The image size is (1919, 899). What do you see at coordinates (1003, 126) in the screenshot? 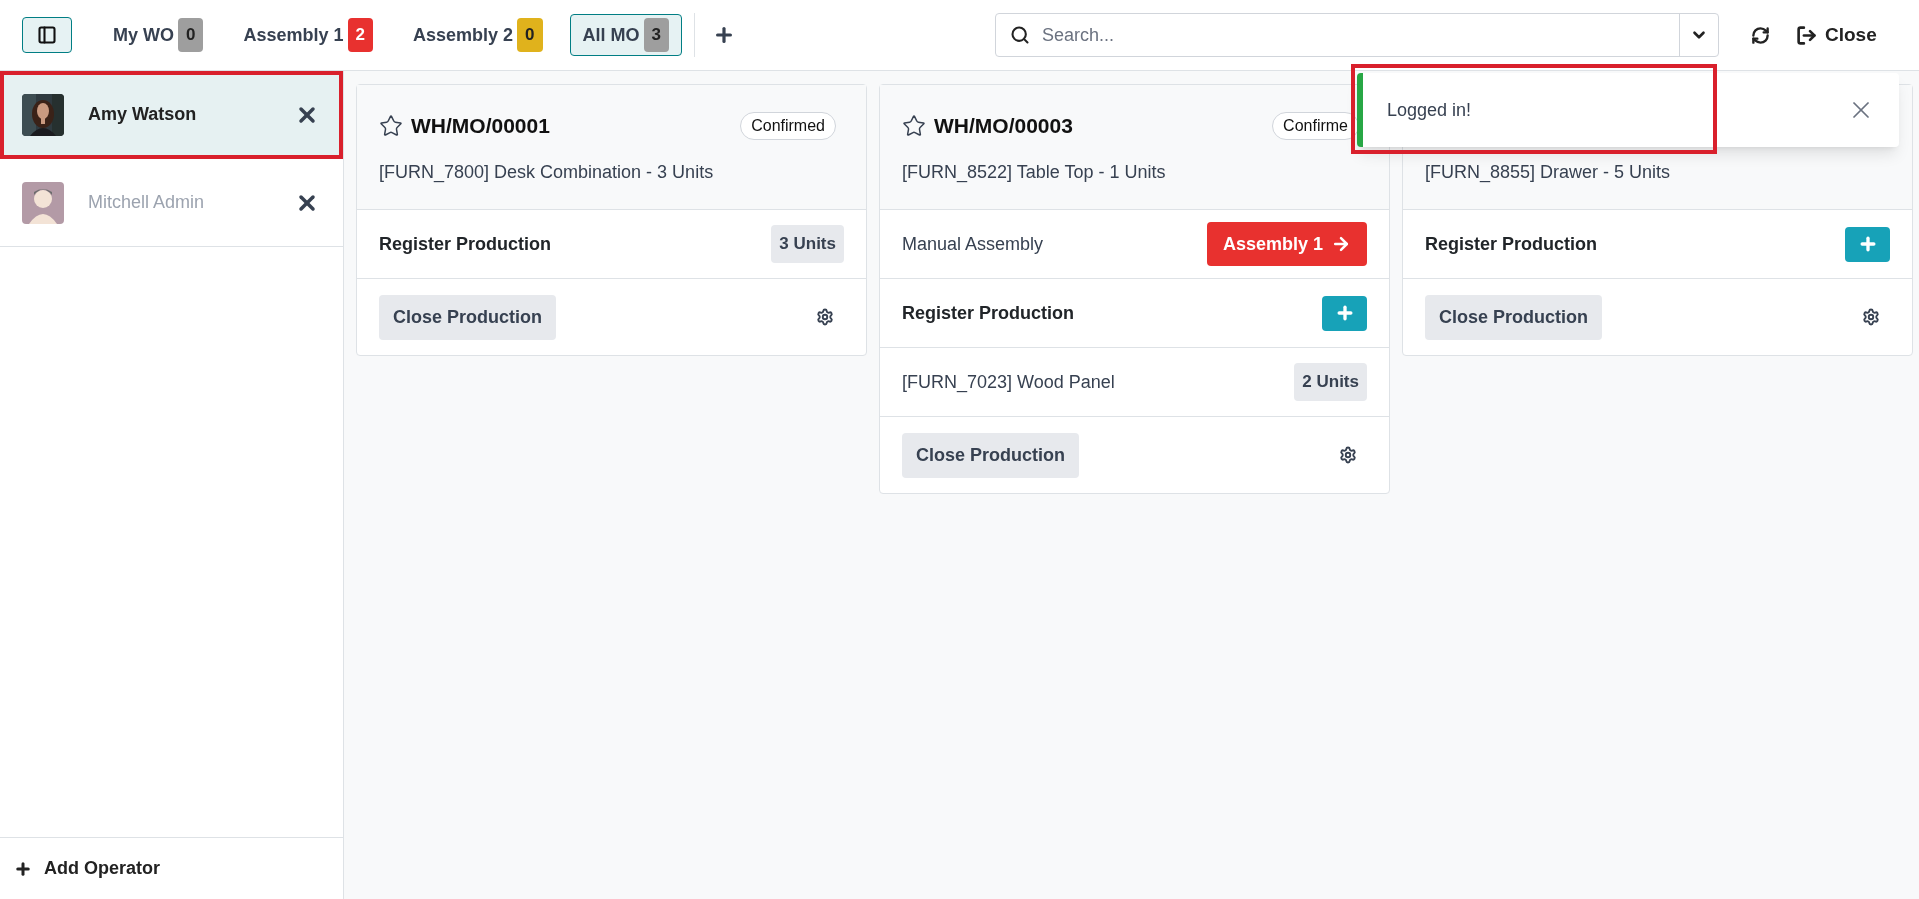
I see `order-title: WH/MO/00003` at bounding box center [1003, 126].